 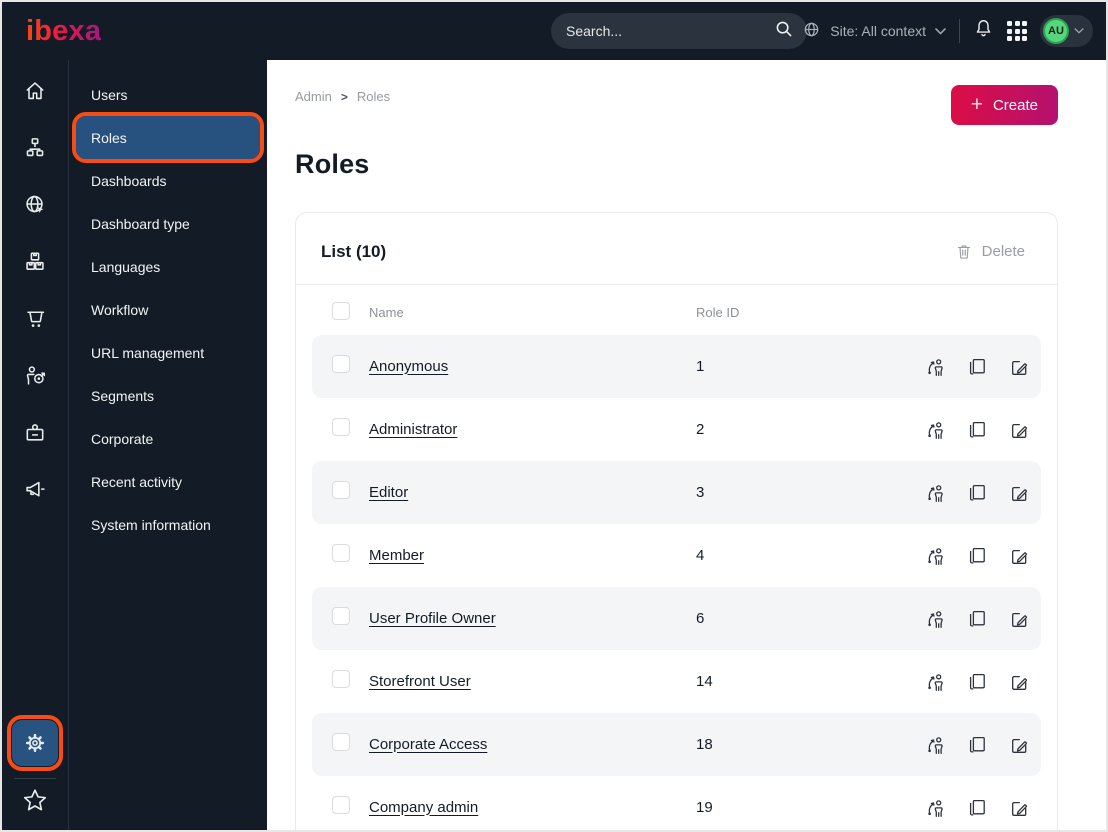 What do you see at coordinates (168, 352) in the screenshot?
I see `sidebar-item-url-management: URL management` at bounding box center [168, 352].